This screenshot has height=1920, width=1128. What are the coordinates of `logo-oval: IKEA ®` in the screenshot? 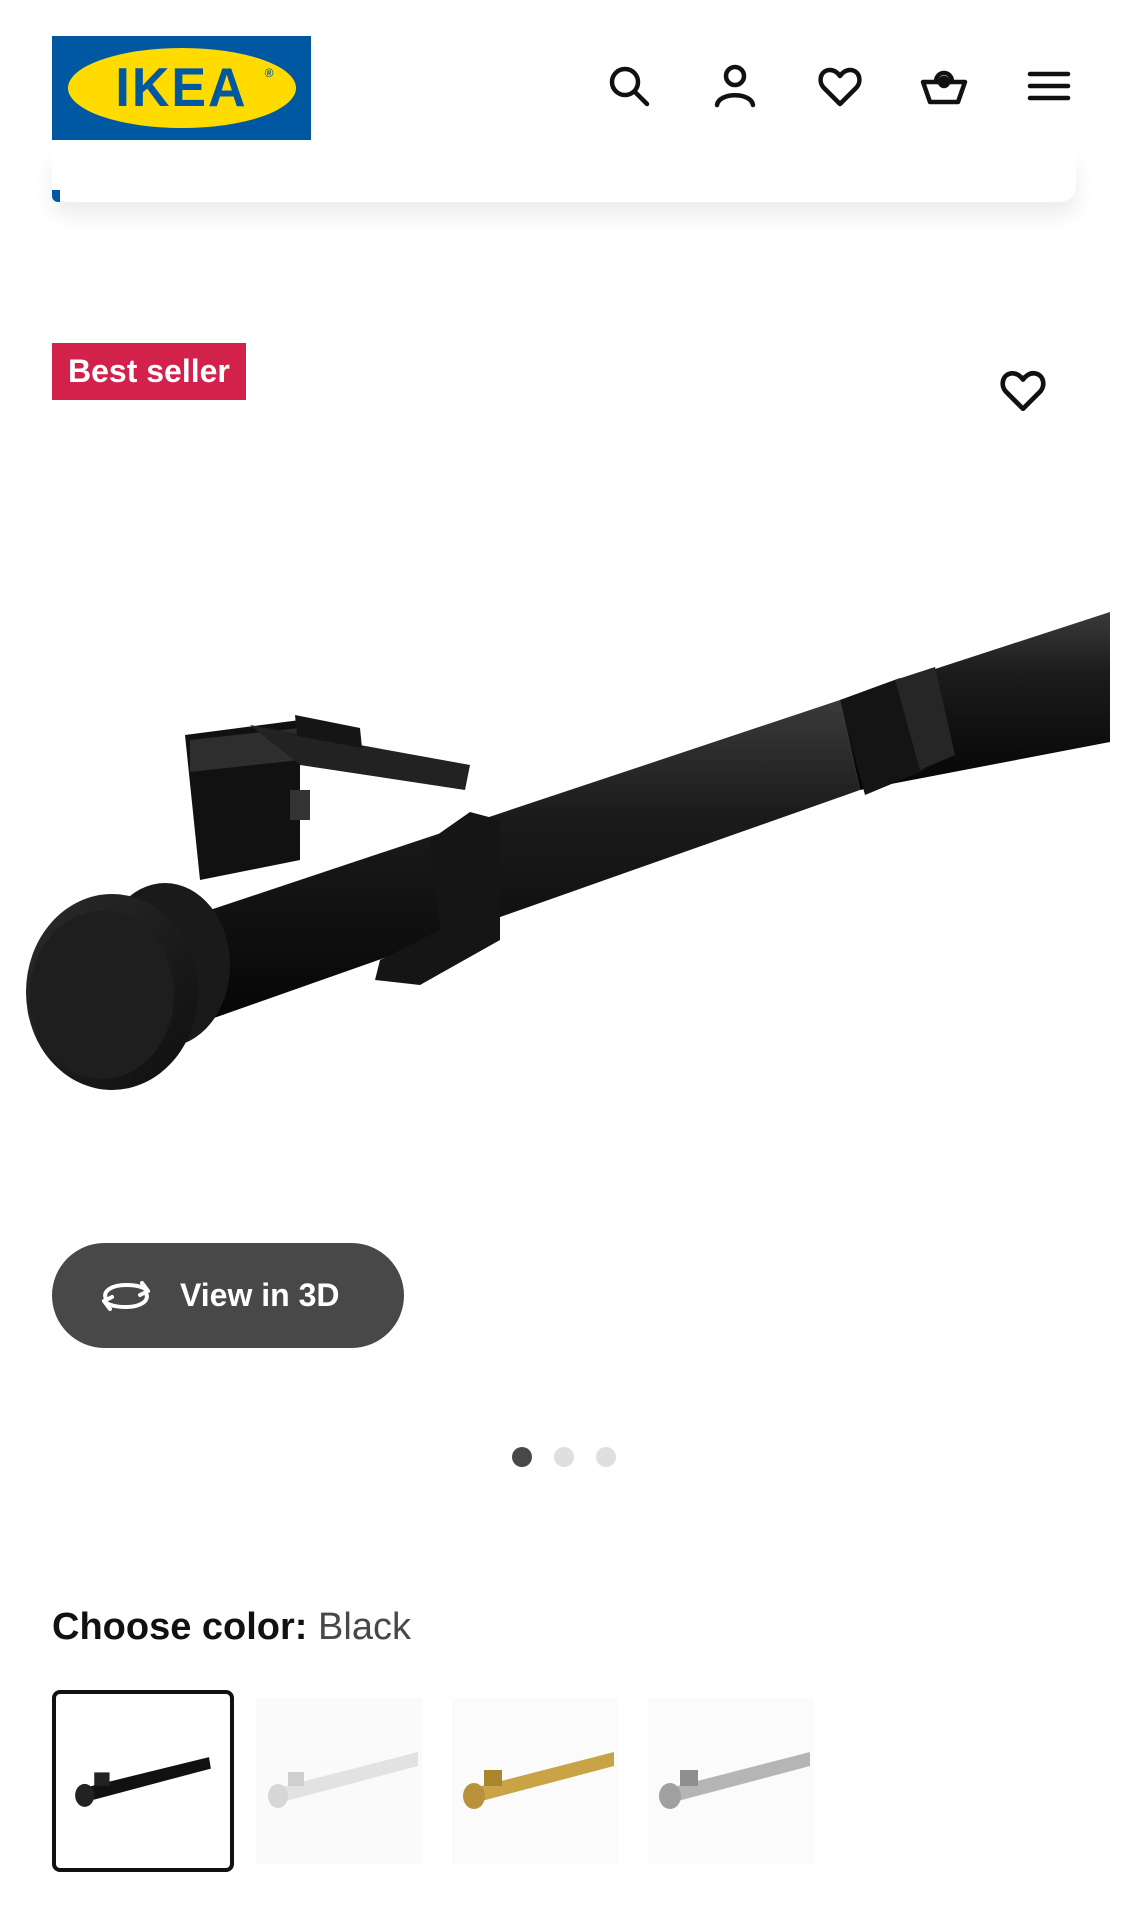 It's located at (181, 88).